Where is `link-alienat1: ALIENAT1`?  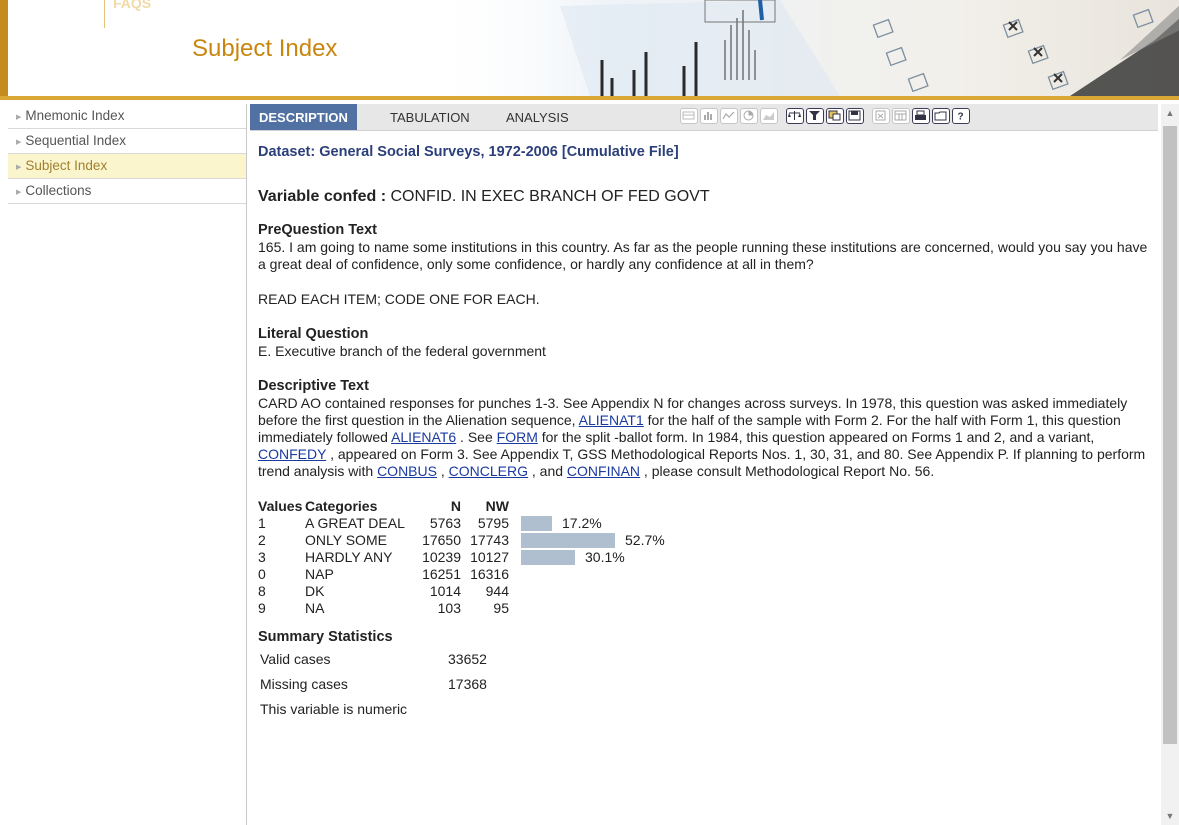
link-alienat1: ALIENAT1 is located at coordinates (611, 420).